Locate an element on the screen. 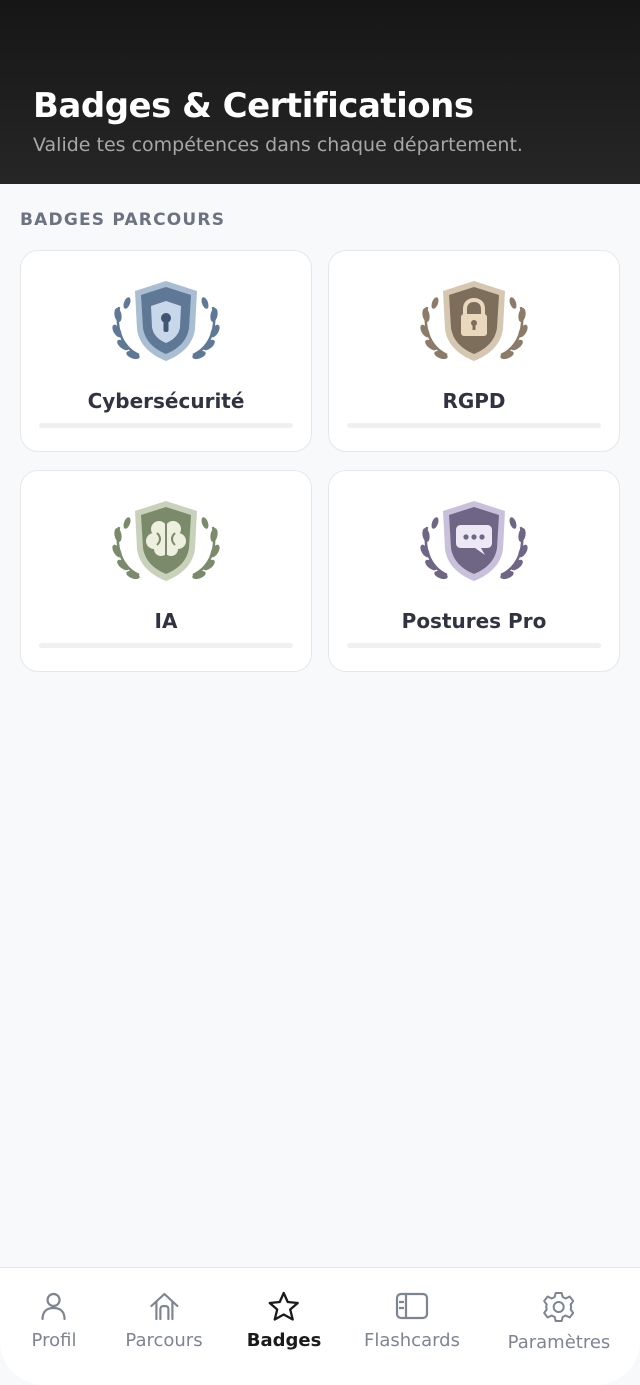 The image size is (640, 1385). tab-label: Flashcards is located at coordinates (412, 1340).